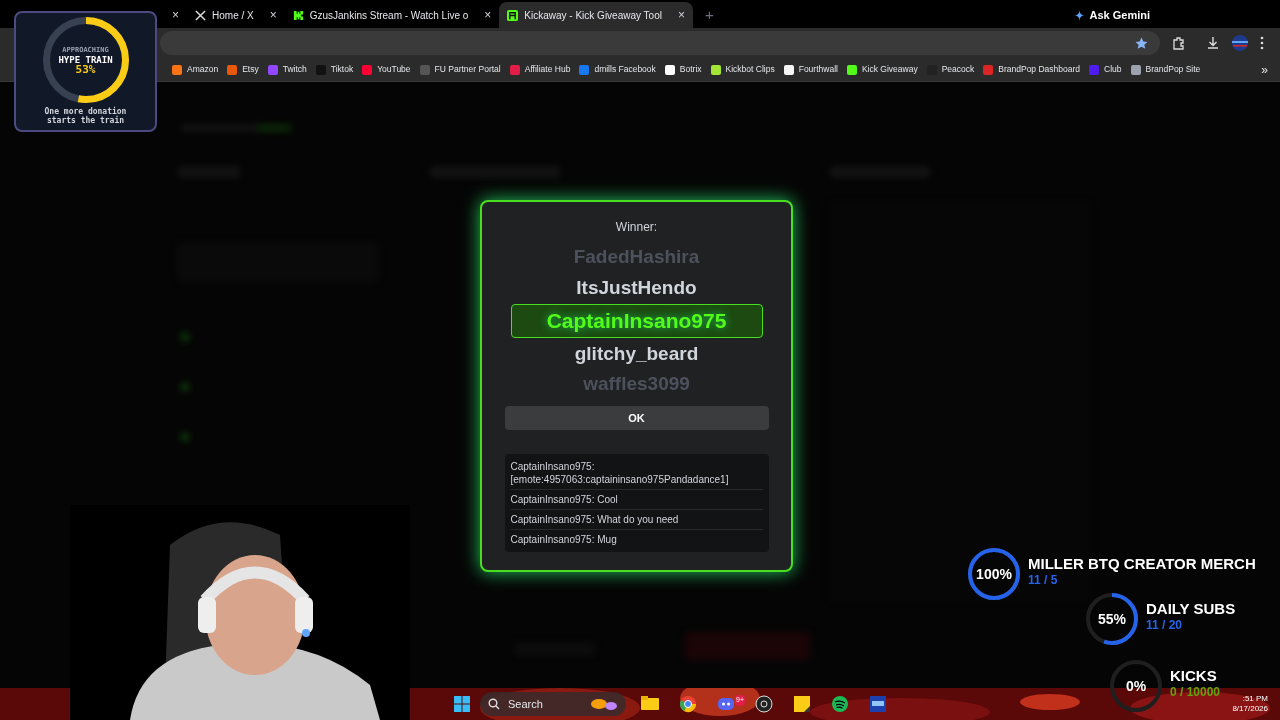 The image size is (1280, 720). I want to click on bookmark-item: Amazon, so click(195, 69).